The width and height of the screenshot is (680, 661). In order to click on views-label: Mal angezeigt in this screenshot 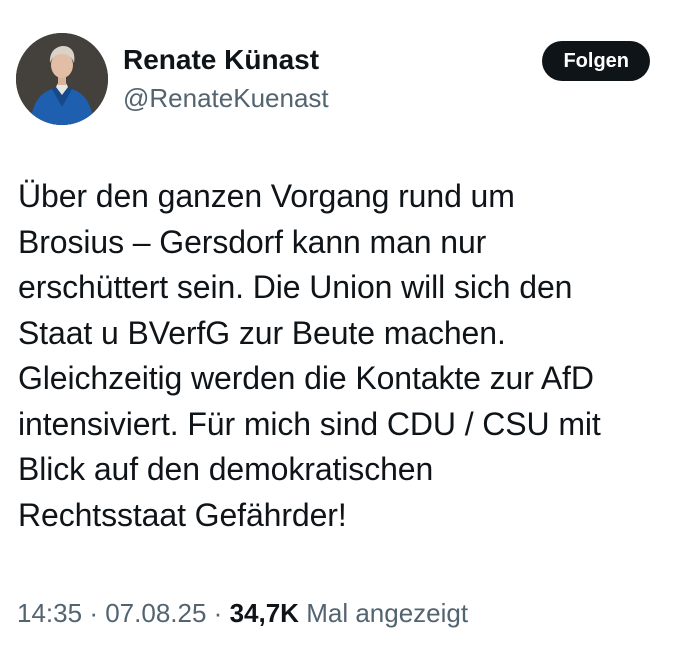, I will do `click(387, 613)`.